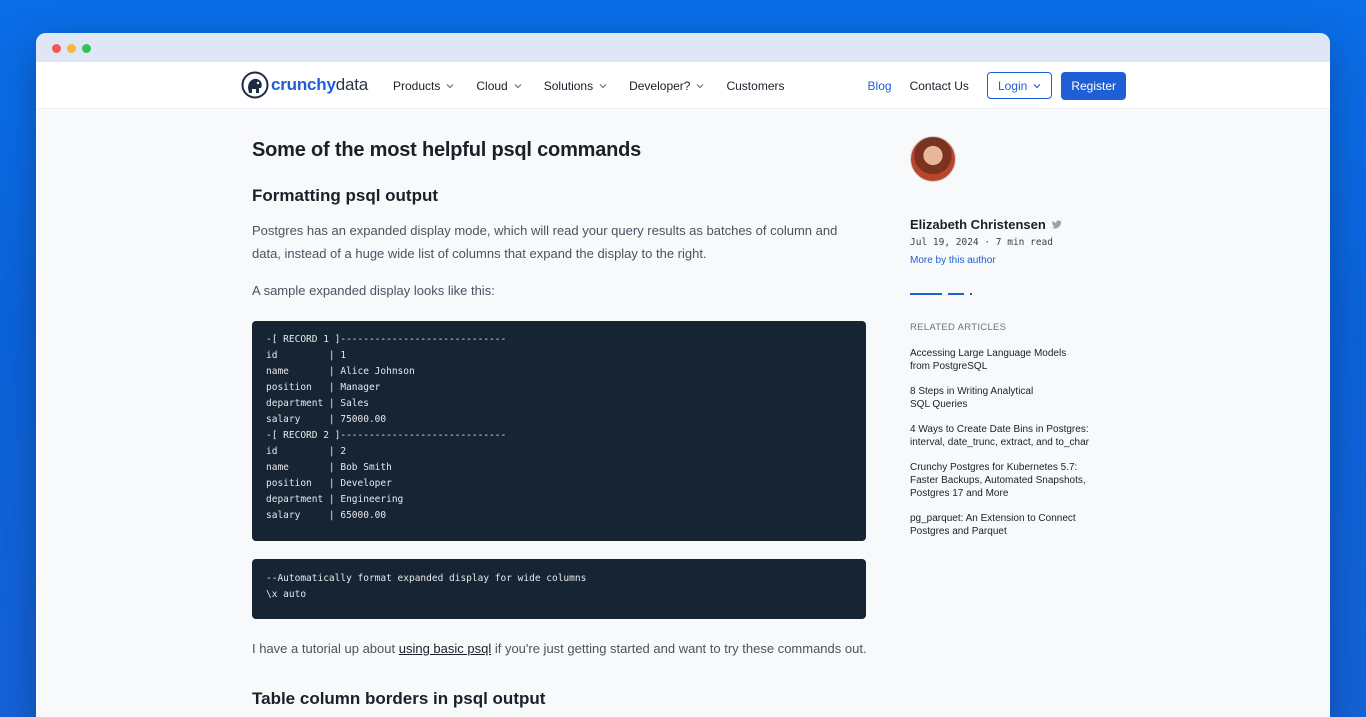 The image size is (1366, 717). I want to click on logo-text-data: data, so click(352, 84).